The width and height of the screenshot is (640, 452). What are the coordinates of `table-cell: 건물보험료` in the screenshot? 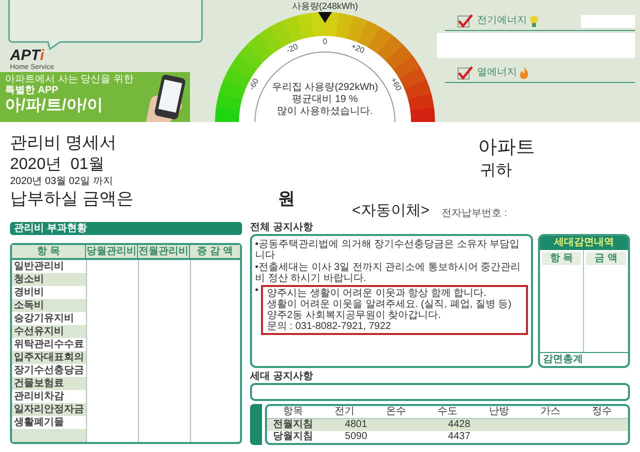 It's located at (49, 383).